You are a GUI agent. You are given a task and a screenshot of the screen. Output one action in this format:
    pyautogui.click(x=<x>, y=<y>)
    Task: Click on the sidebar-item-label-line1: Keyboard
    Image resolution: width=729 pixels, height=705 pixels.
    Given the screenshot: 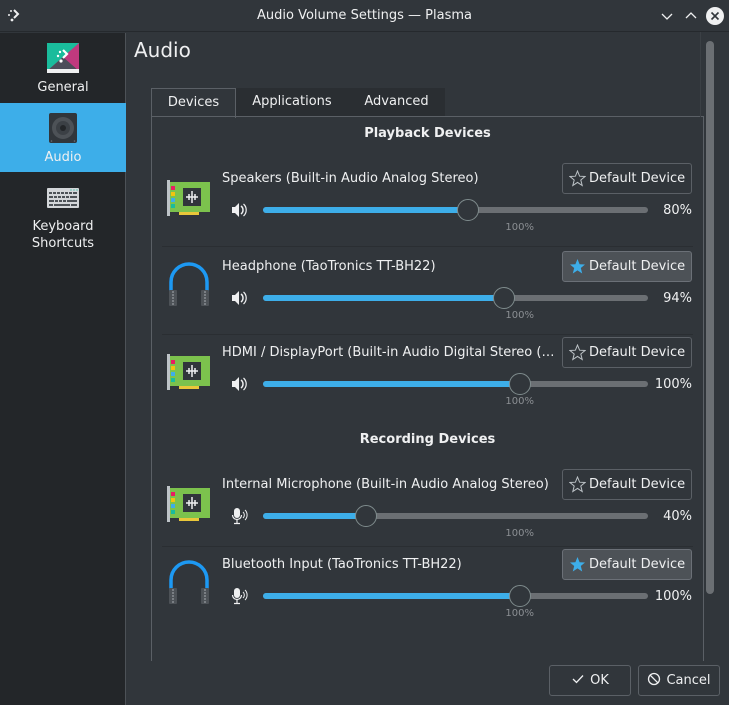 What is the action you would take?
    pyautogui.click(x=63, y=226)
    